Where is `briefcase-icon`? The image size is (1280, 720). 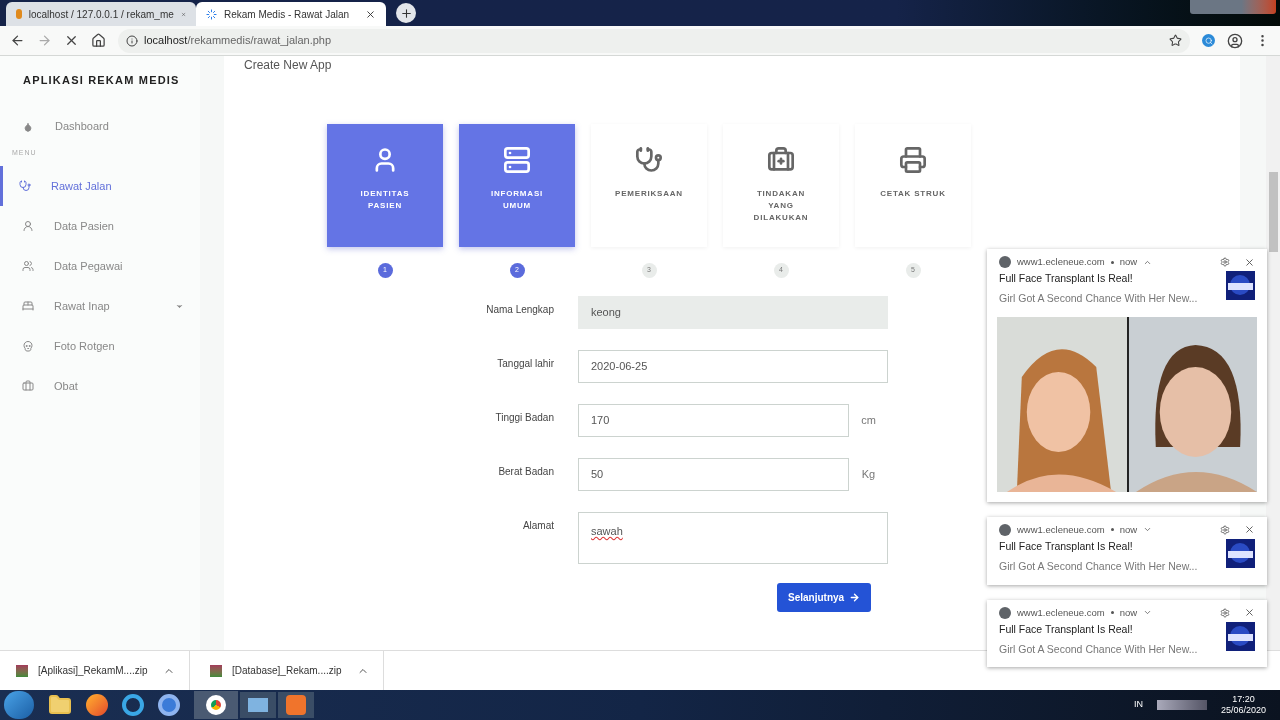
briefcase-icon is located at coordinates (28, 386).